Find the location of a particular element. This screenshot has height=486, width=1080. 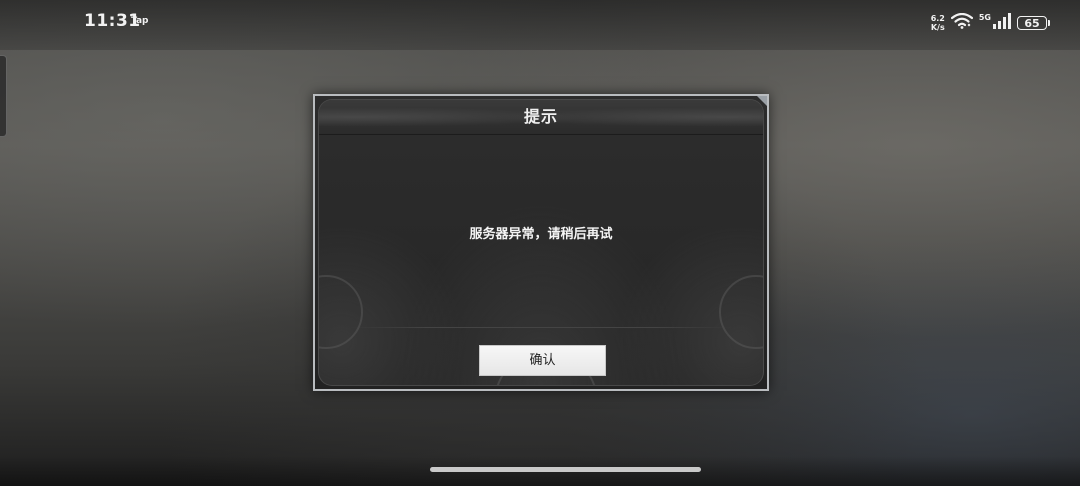

confirm-button: 确认 is located at coordinates (542, 360).